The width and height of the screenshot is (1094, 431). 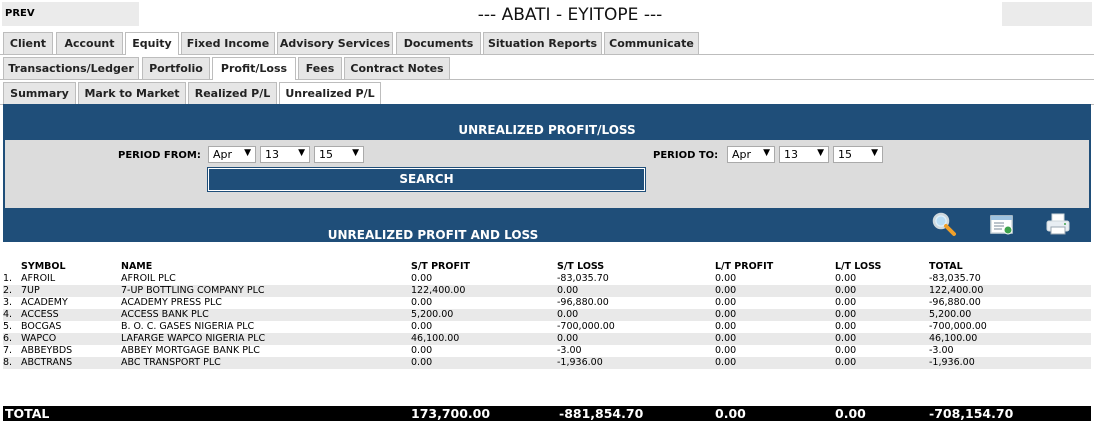 I want to click on cell-name: LAFARGE WAPCO NIGERIA PLC, so click(x=193, y=338).